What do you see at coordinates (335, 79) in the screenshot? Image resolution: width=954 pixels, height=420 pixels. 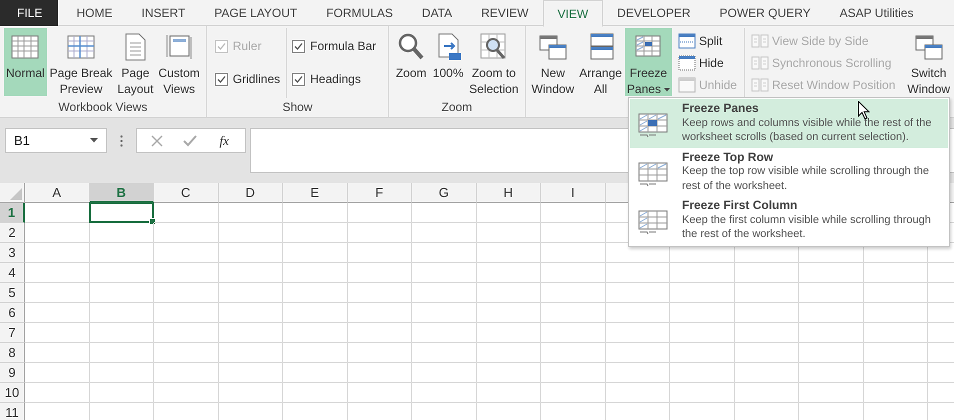 I see `checkbox-label: Headings` at bounding box center [335, 79].